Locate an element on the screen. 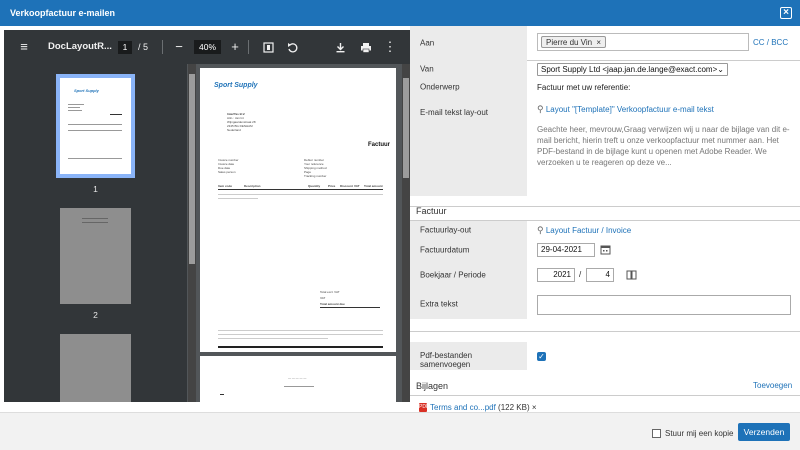 The image size is (800, 450). invoice-page-2: — — — — — is located at coordinates (298, 379).